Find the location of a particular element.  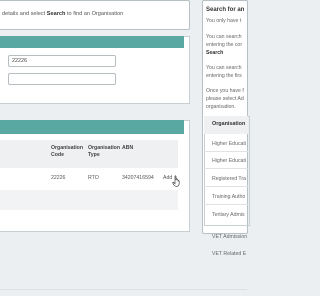

list-item: VET Admission is located at coordinates (230, 237).